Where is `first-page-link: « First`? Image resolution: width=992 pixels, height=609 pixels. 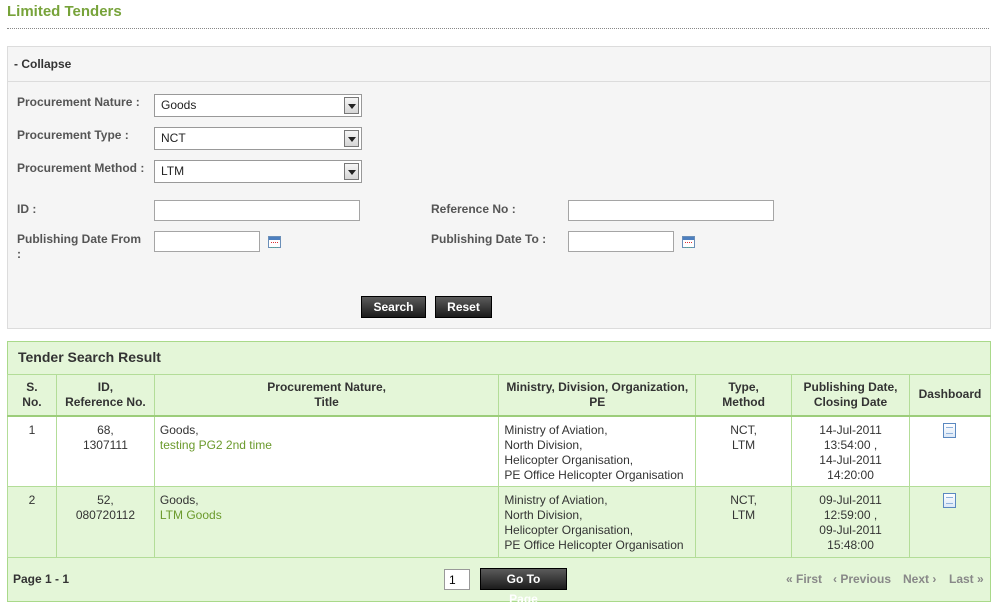
first-page-link: « First is located at coordinates (804, 579).